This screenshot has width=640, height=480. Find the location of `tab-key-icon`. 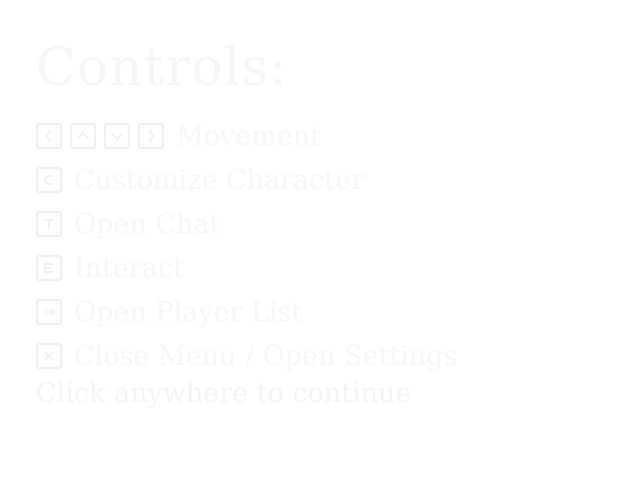

tab-key-icon is located at coordinates (49, 312).